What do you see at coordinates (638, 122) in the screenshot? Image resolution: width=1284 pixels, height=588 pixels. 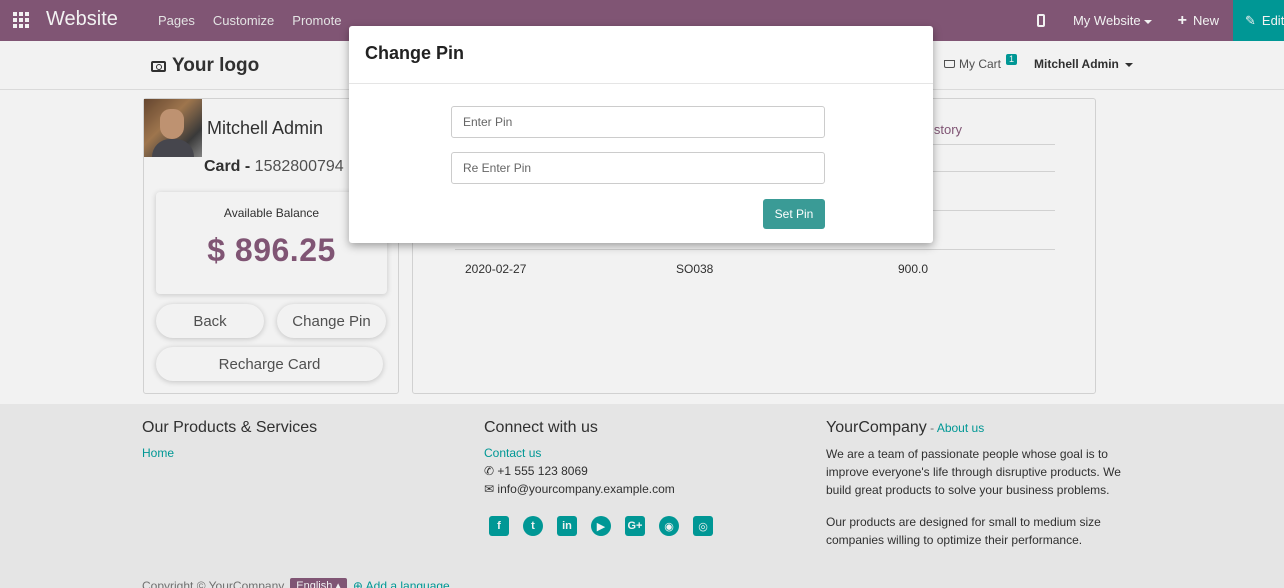 I see `enter-pin-input` at bounding box center [638, 122].